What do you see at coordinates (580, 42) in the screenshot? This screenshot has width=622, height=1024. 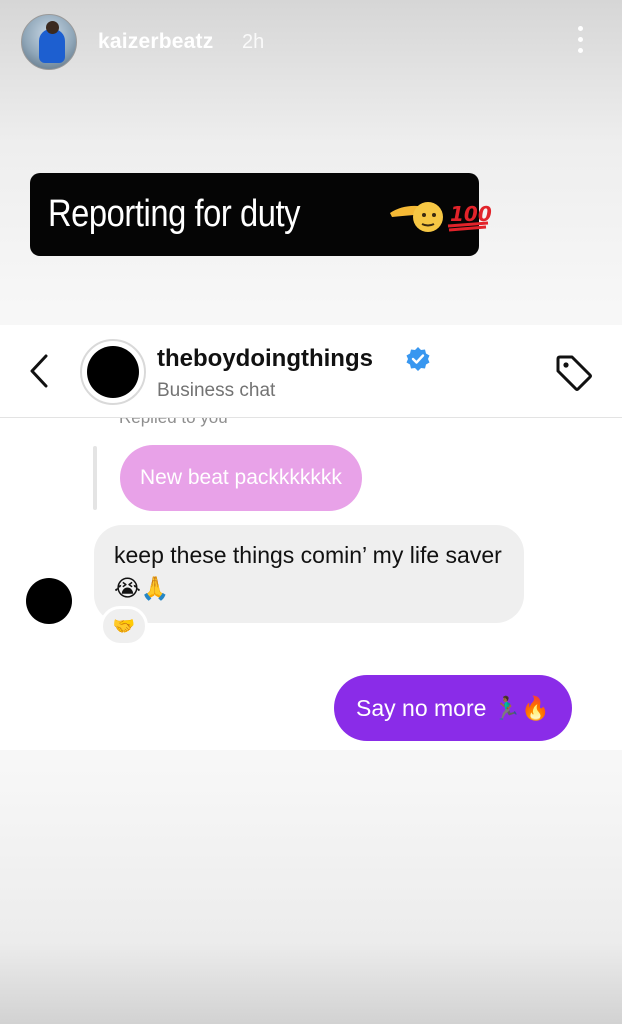 I see `more-vertical-icon` at bounding box center [580, 42].